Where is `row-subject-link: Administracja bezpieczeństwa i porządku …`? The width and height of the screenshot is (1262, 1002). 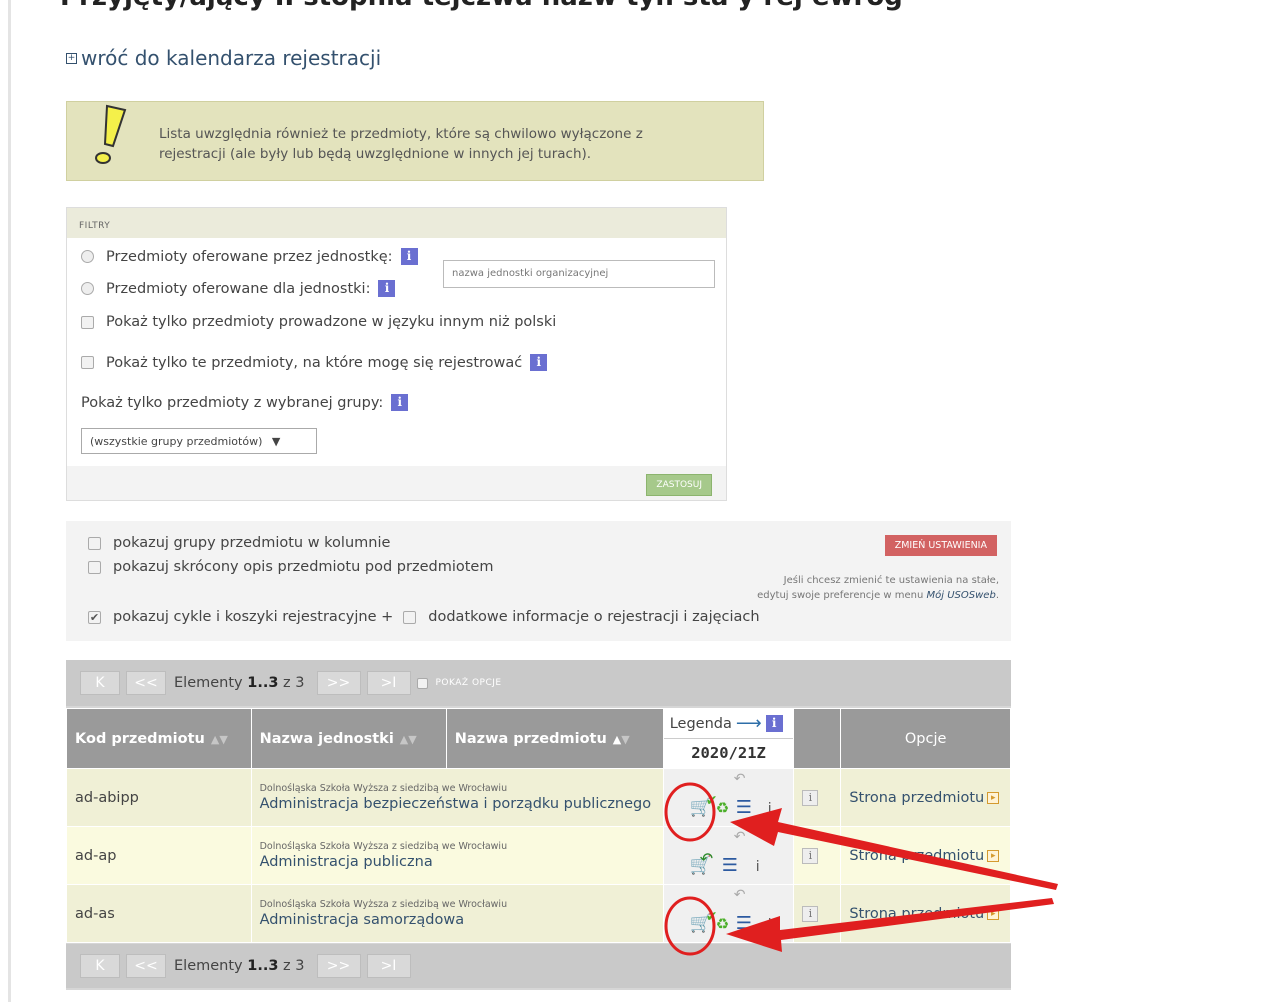 row-subject-link: Administracja bezpieczeństwa i porządku … is located at coordinates (456, 804).